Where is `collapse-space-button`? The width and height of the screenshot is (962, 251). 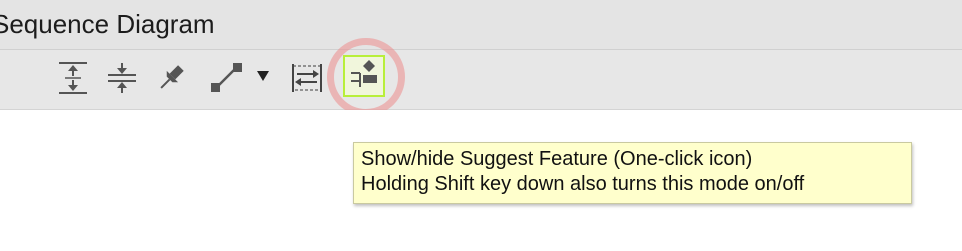 collapse-space-button is located at coordinates (122, 78).